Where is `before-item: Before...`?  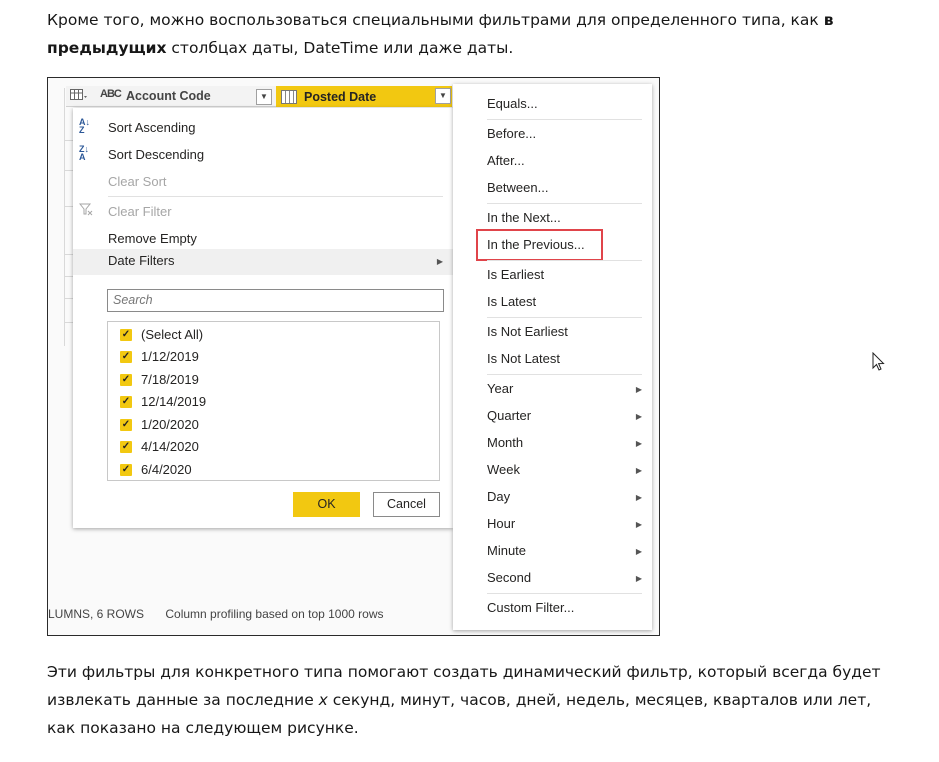
before-item: Before... is located at coordinates (511, 133).